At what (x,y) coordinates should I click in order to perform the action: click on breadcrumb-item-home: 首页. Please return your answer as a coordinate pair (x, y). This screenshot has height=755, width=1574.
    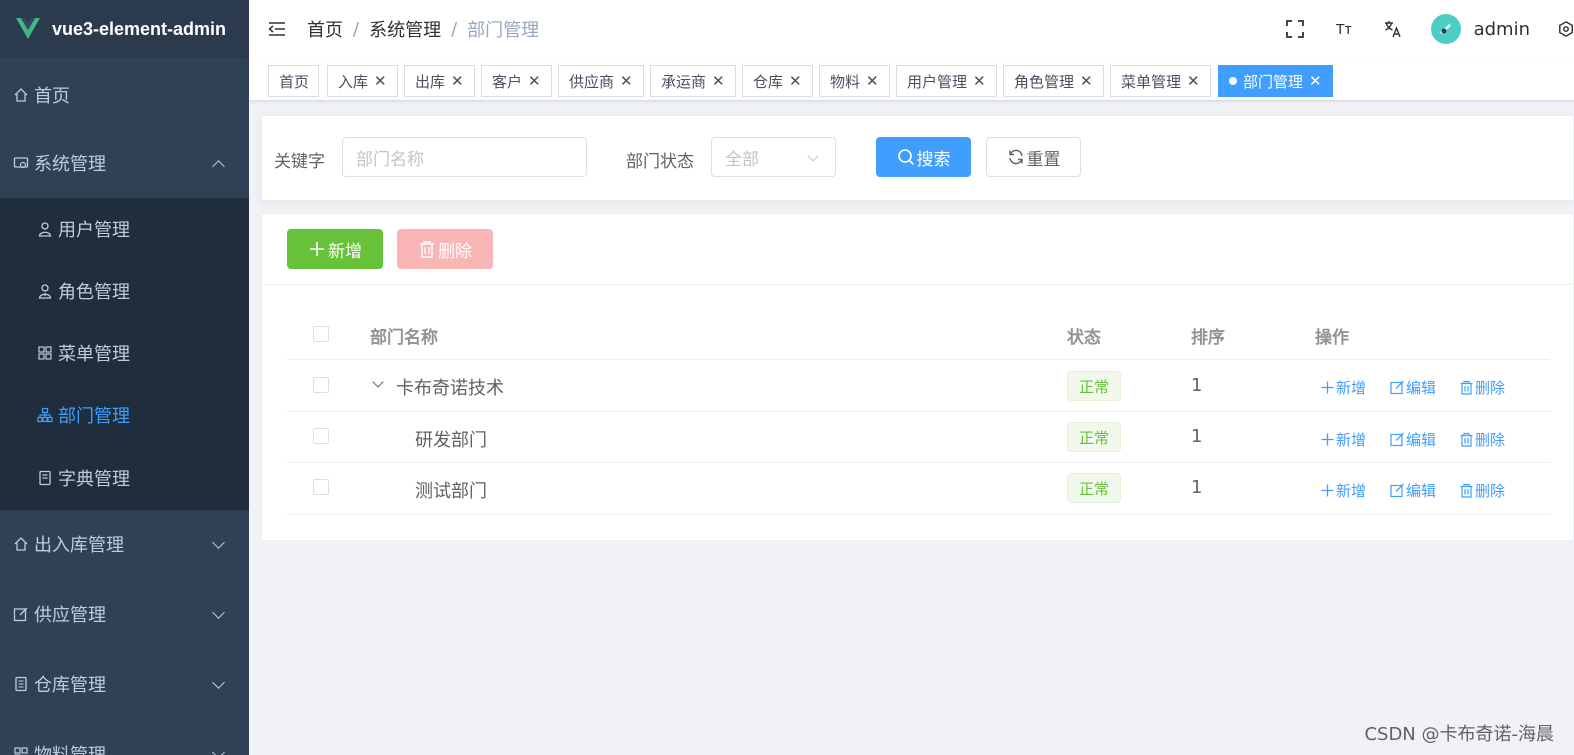
    Looking at the image, I should click on (325, 29).